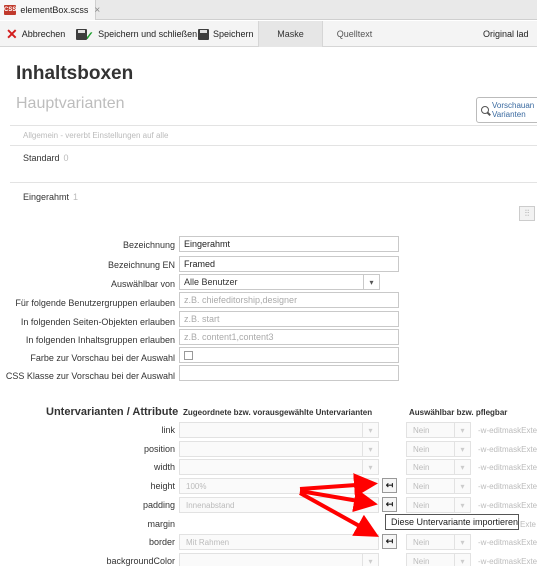 Image resolution: width=537 pixels, height=566 pixels. Describe the element at coordinates (452, 522) in the screenshot. I see `import-tooltip: Diese Untervariante importieren` at that location.